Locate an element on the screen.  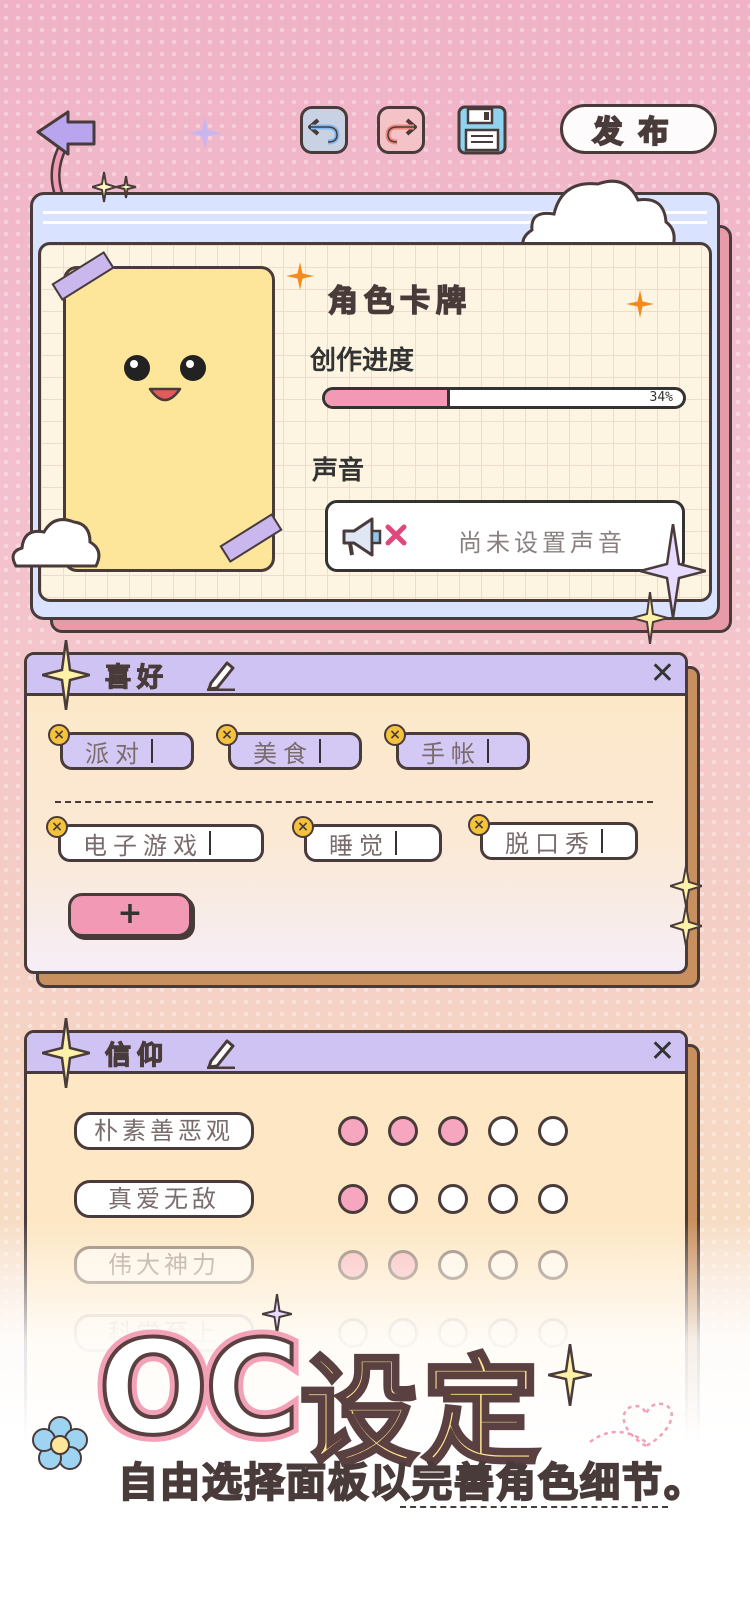
sound-selector: 尚未设置声音 is located at coordinates (505, 536).